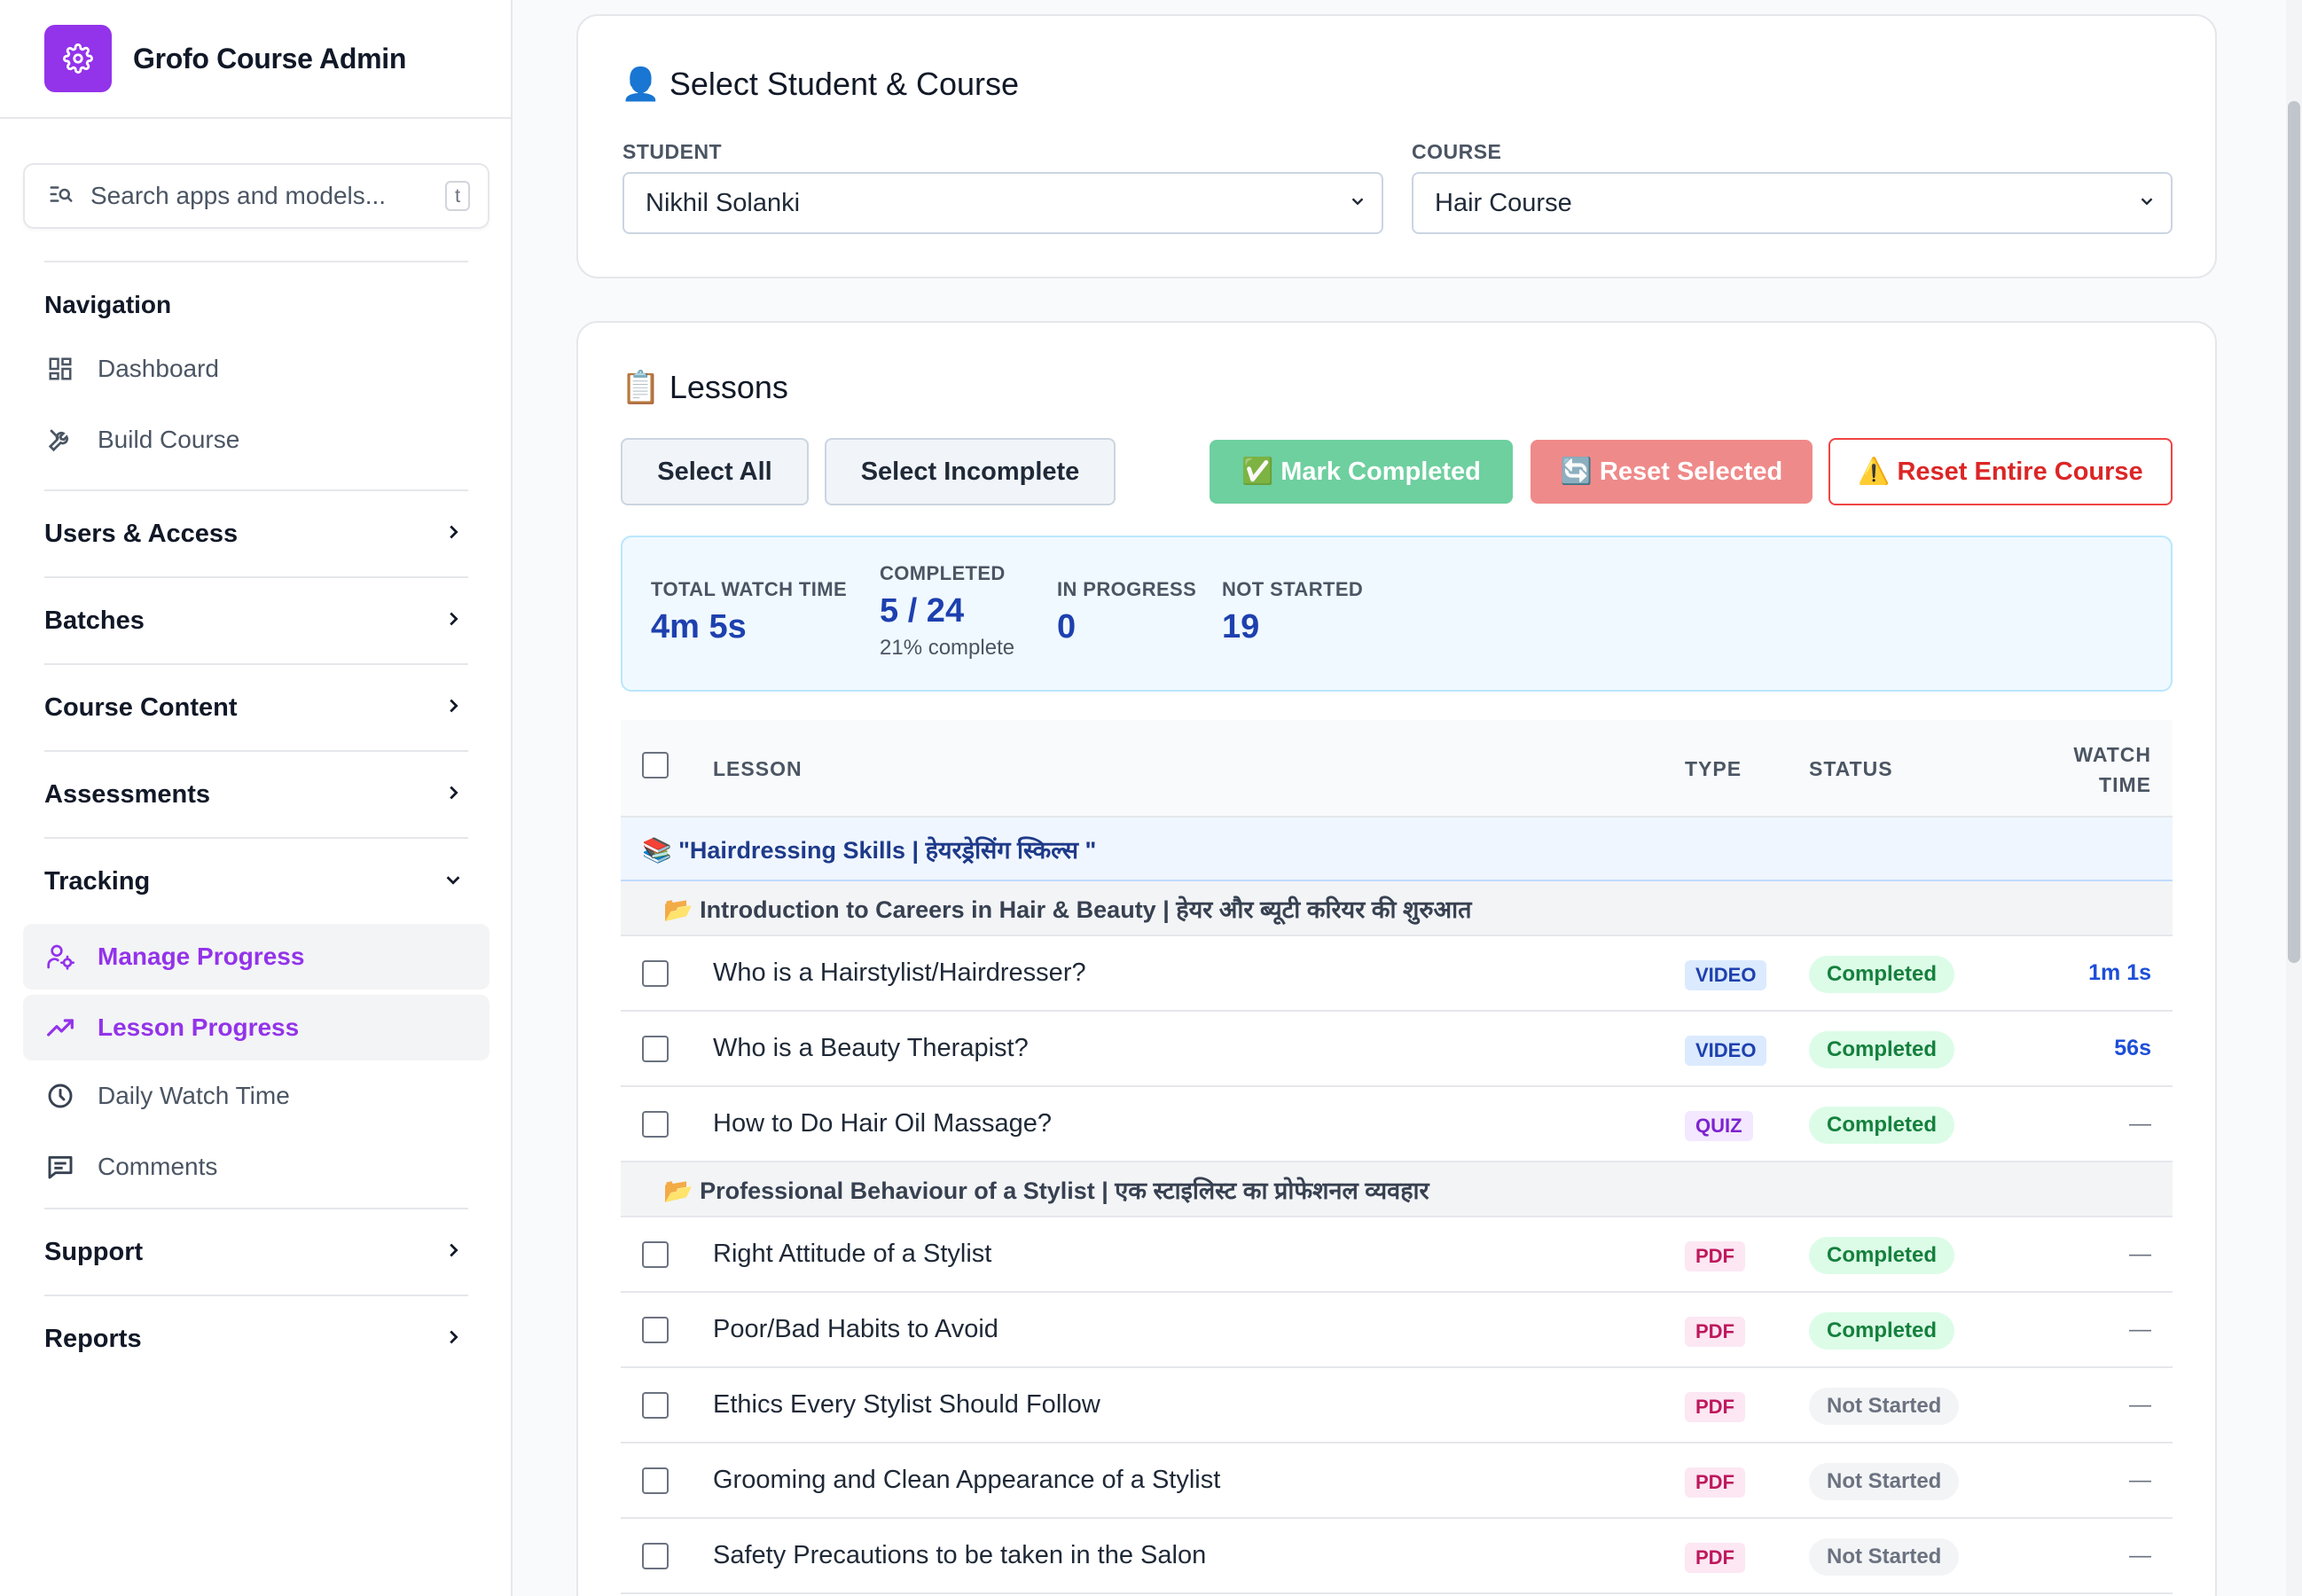  Describe the element at coordinates (2119, 973) in the screenshot. I see `watch-time: 1m 1s` at that location.